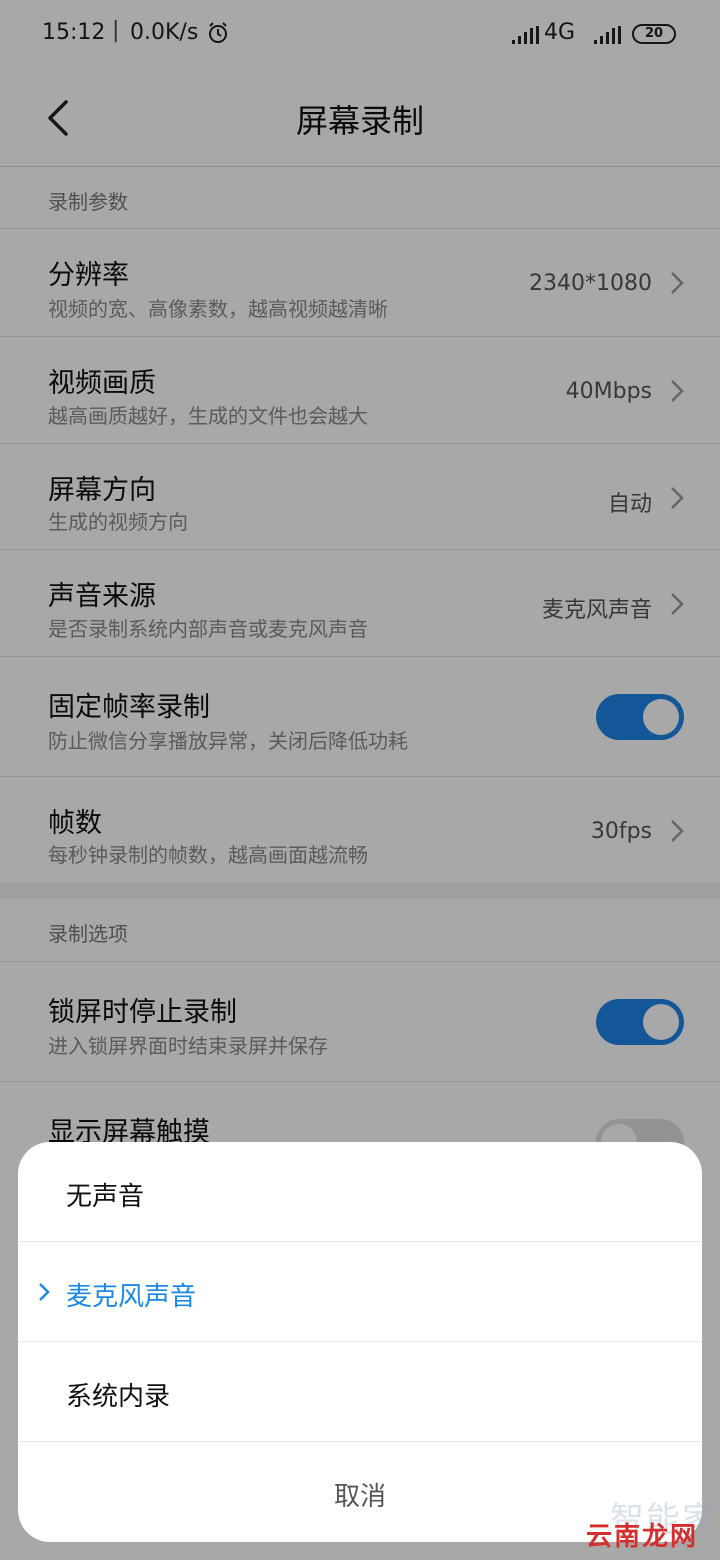 This screenshot has height=1560, width=720. What do you see at coordinates (44, 1292) in the screenshot?
I see `selected-chevron-icon` at bounding box center [44, 1292].